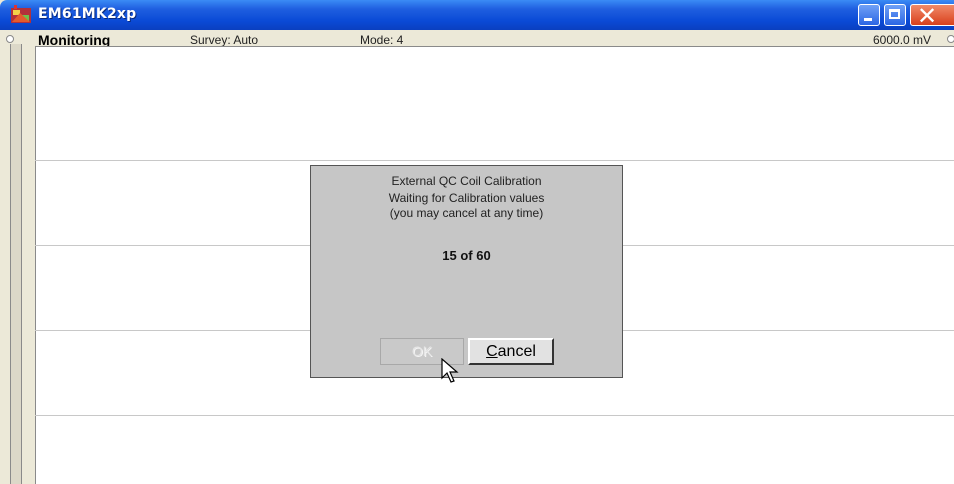 This screenshot has width=954, height=484. What do you see at coordinates (16, 264) in the screenshot?
I see `left-rail` at bounding box center [16, 264].